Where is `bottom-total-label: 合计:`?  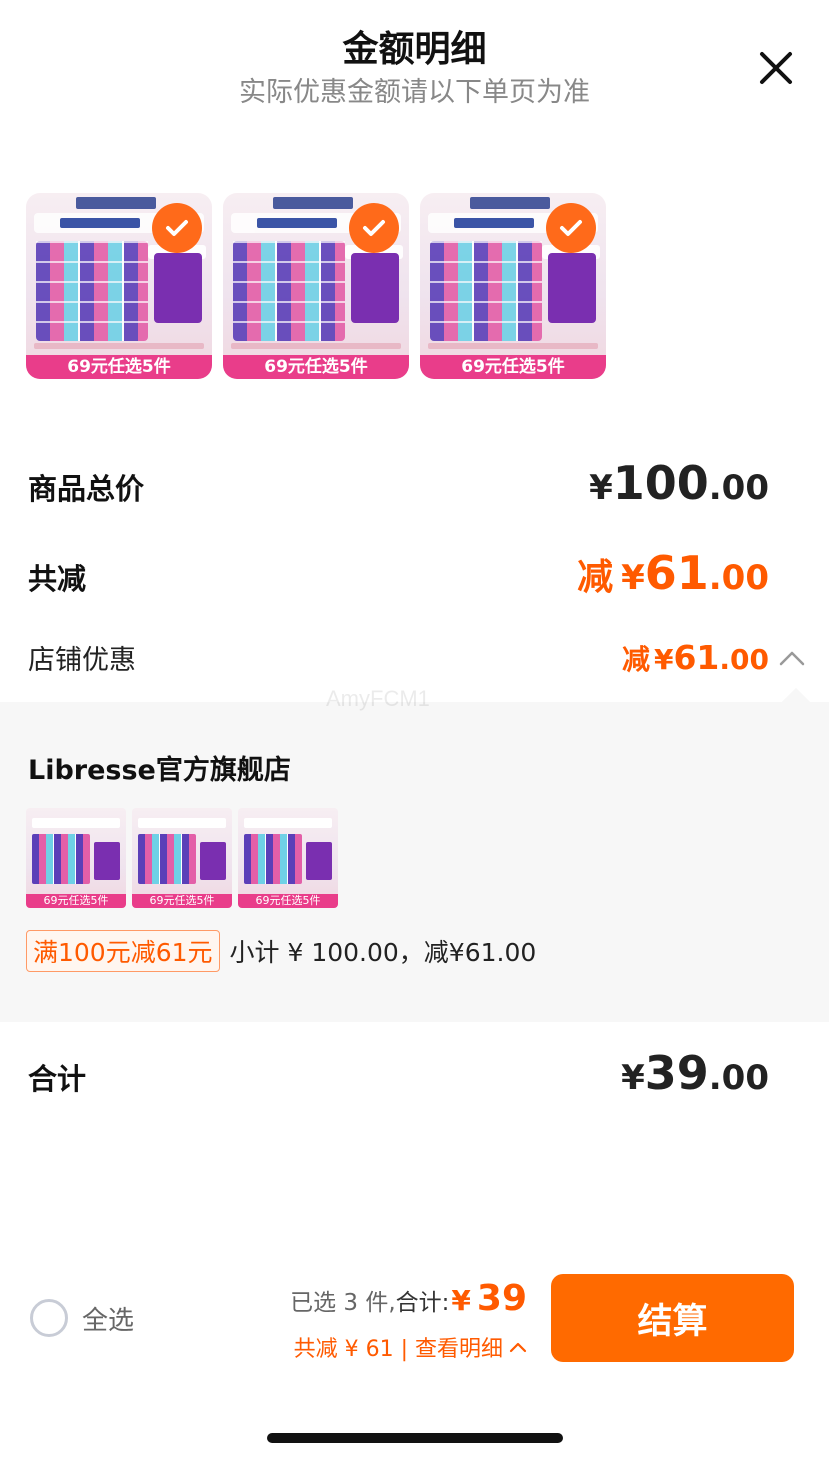 bottom-total-label: 合计: is located at coordinates (422, 1303).